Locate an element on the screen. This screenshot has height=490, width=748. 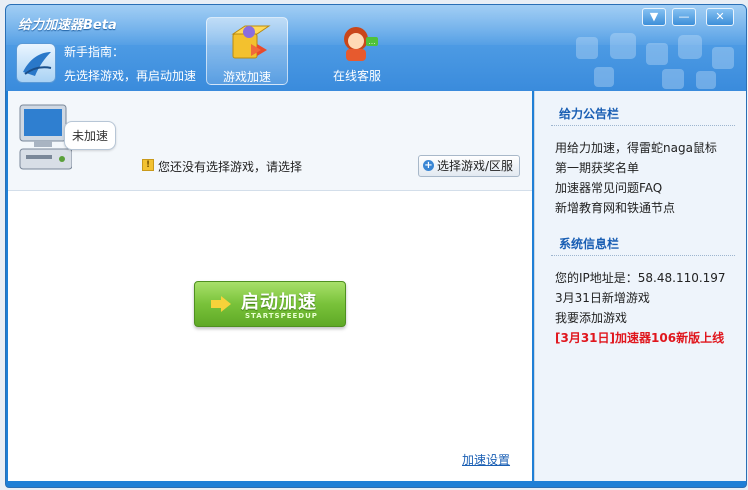
tab-game-acceleration: 游戏加速 is located at coordinates (247, 51).